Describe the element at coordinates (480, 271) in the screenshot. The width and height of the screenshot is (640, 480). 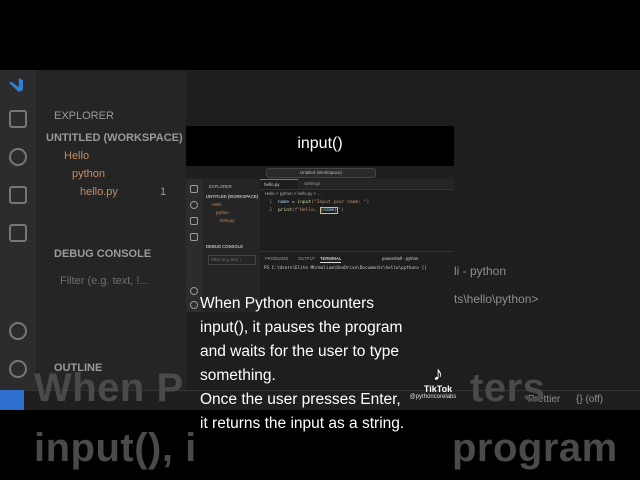
I see `bg-terminal-label: li - python` at that location.